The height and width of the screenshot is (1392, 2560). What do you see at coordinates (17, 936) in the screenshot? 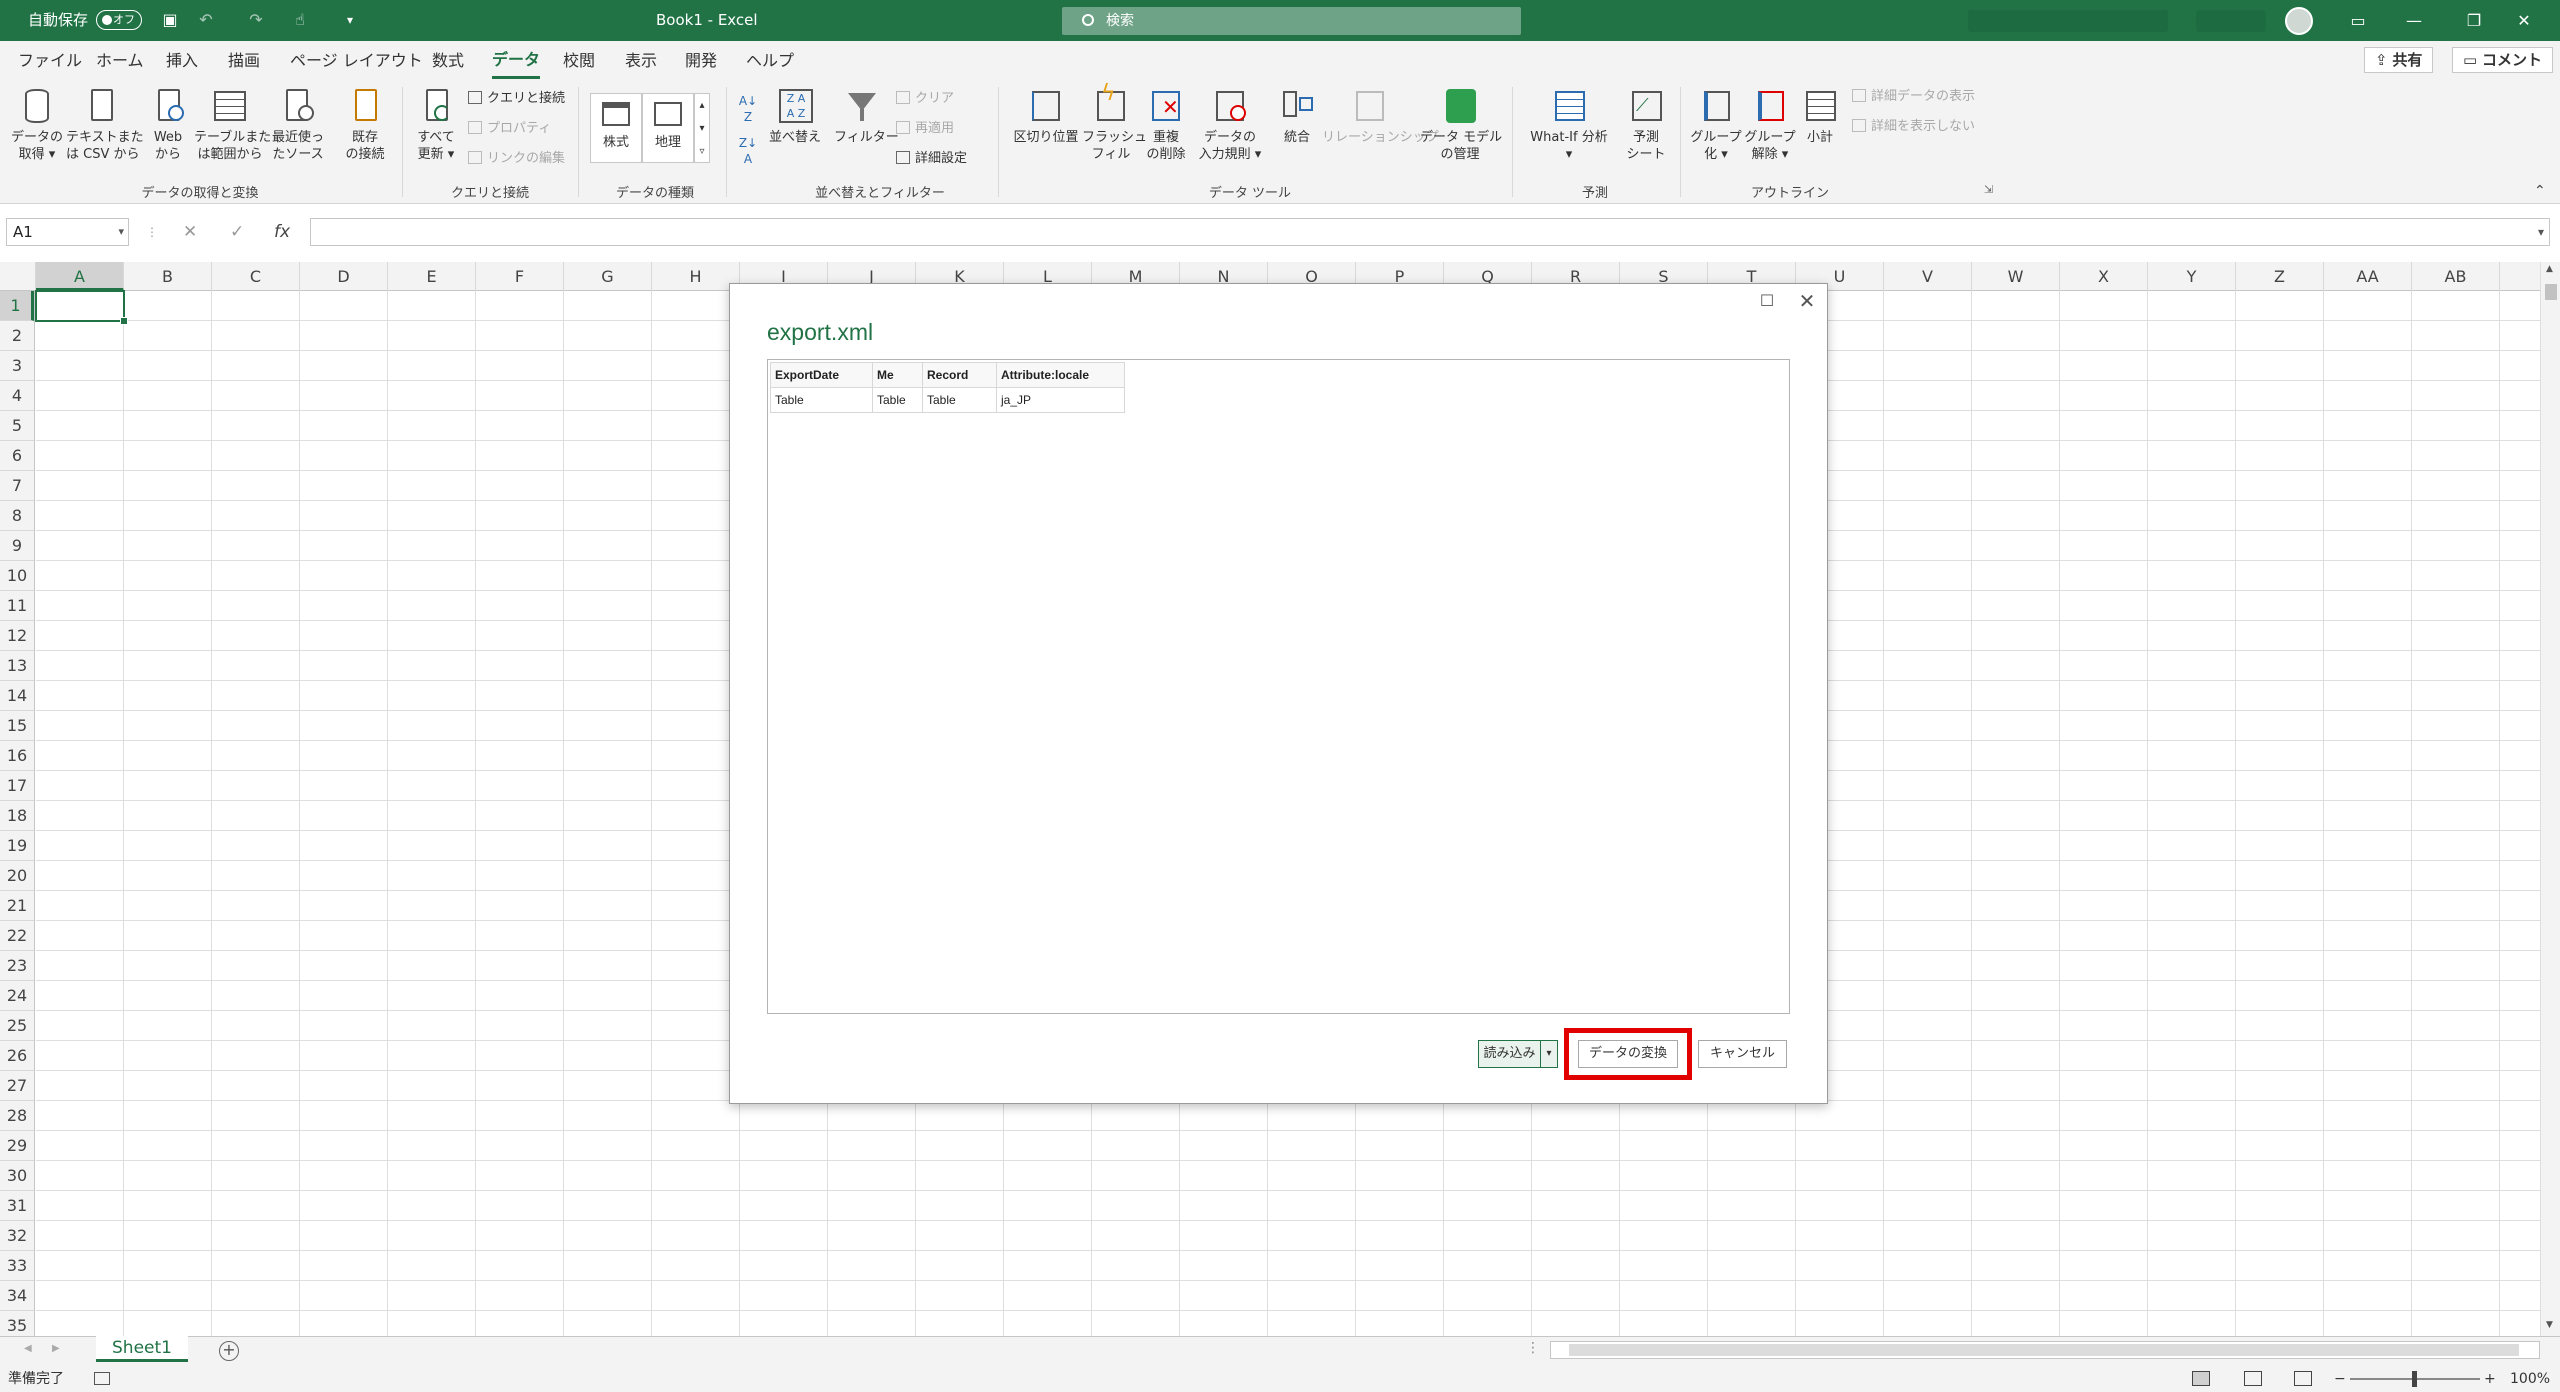
I see `row-header: 22` at bounding box center [17, 936].